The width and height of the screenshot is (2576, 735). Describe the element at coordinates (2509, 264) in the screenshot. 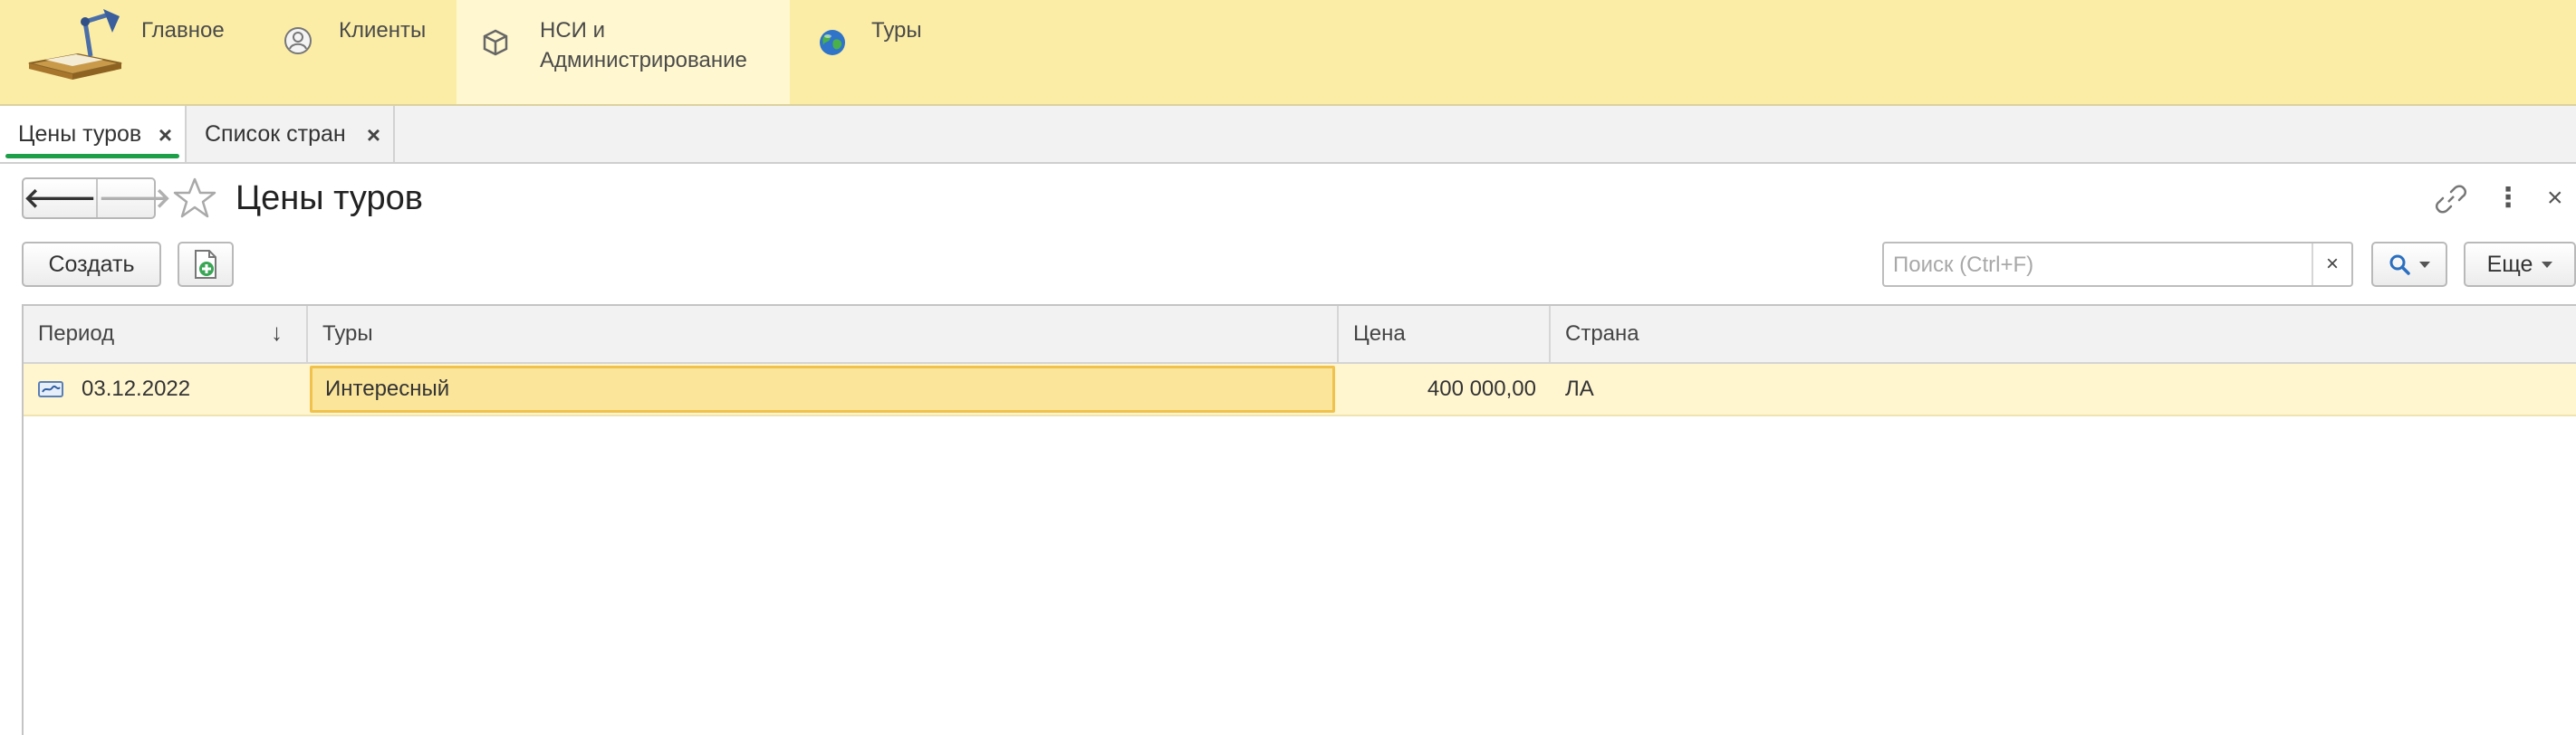

I see `more-actions-label: Еще` at that location.